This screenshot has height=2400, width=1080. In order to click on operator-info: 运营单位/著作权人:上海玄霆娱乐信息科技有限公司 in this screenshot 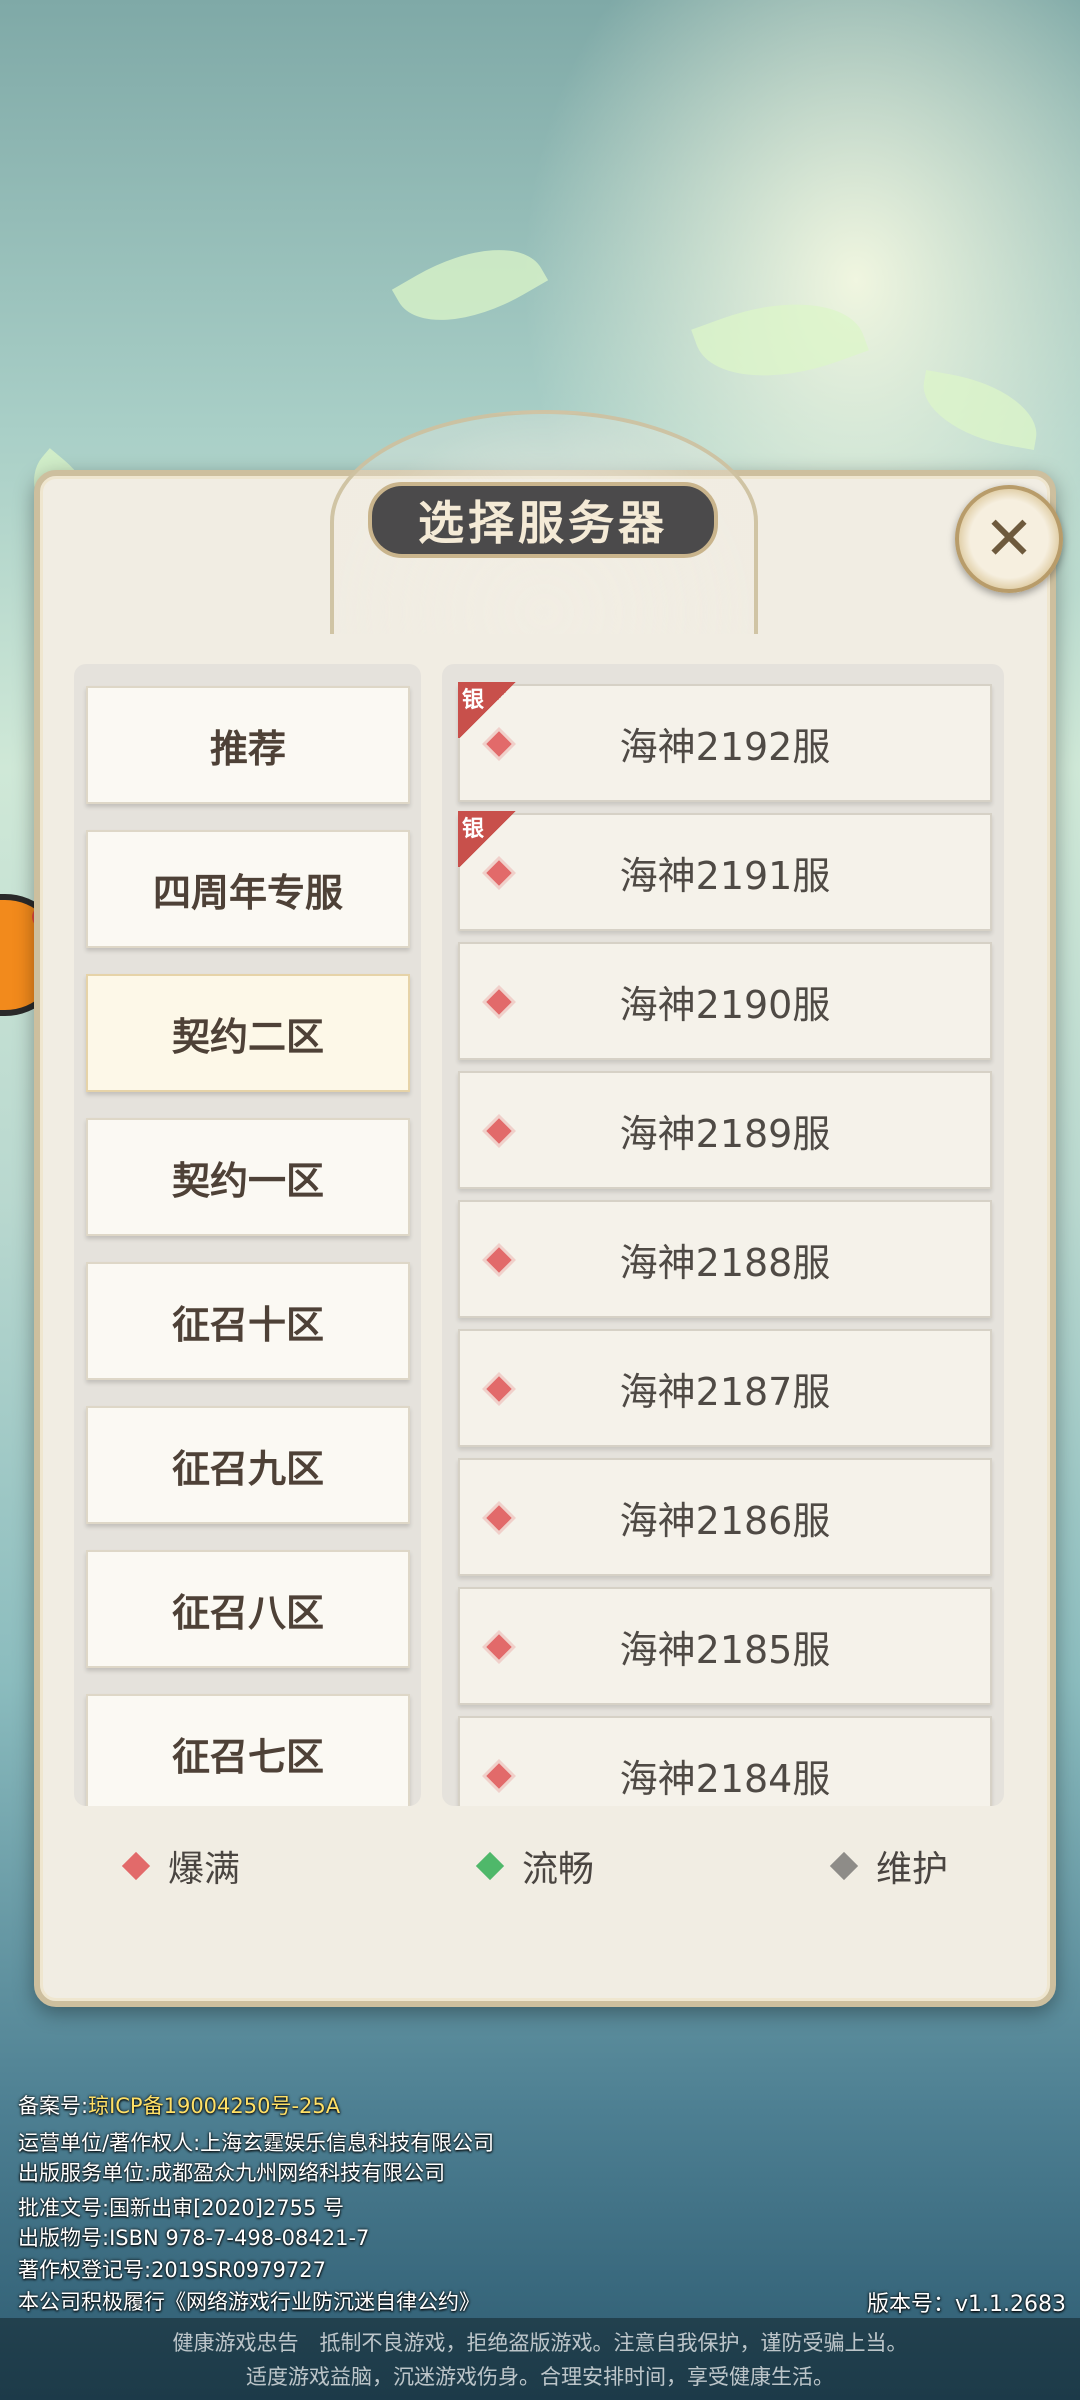, I will do `click(256, 2143)`.